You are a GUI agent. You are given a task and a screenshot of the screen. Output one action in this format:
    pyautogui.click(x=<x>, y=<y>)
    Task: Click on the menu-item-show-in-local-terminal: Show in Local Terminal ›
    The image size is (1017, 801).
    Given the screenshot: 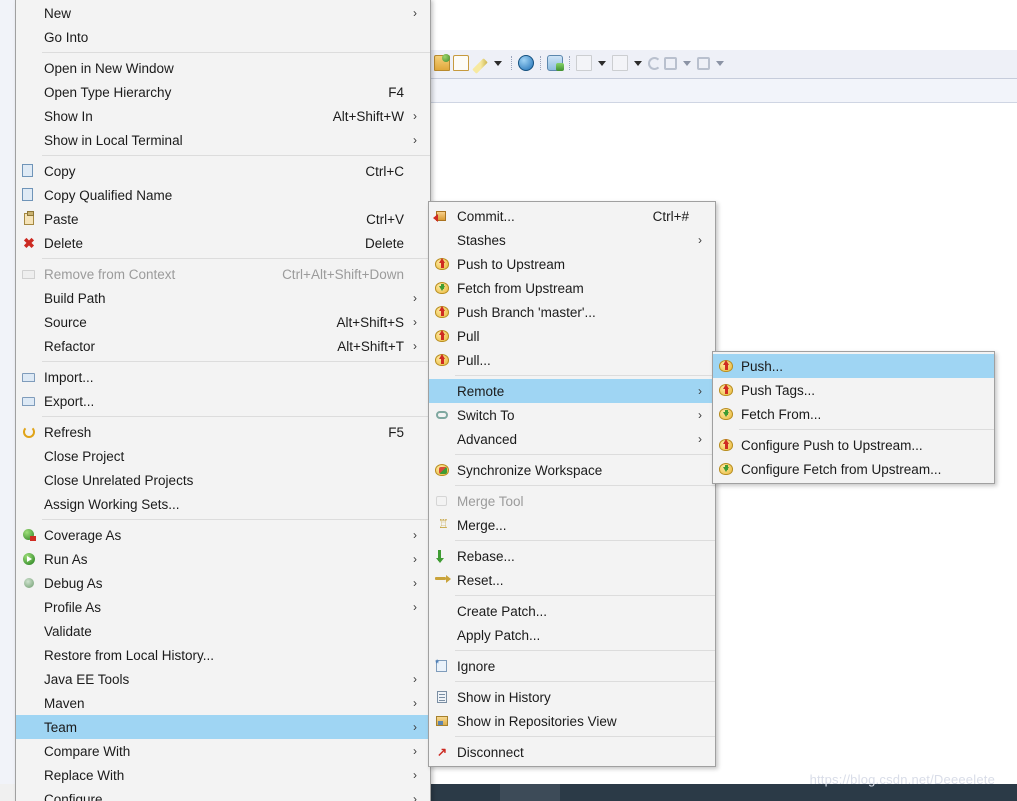 What is the action you would take?
    pyautogui.click(x=223, y=140)
    